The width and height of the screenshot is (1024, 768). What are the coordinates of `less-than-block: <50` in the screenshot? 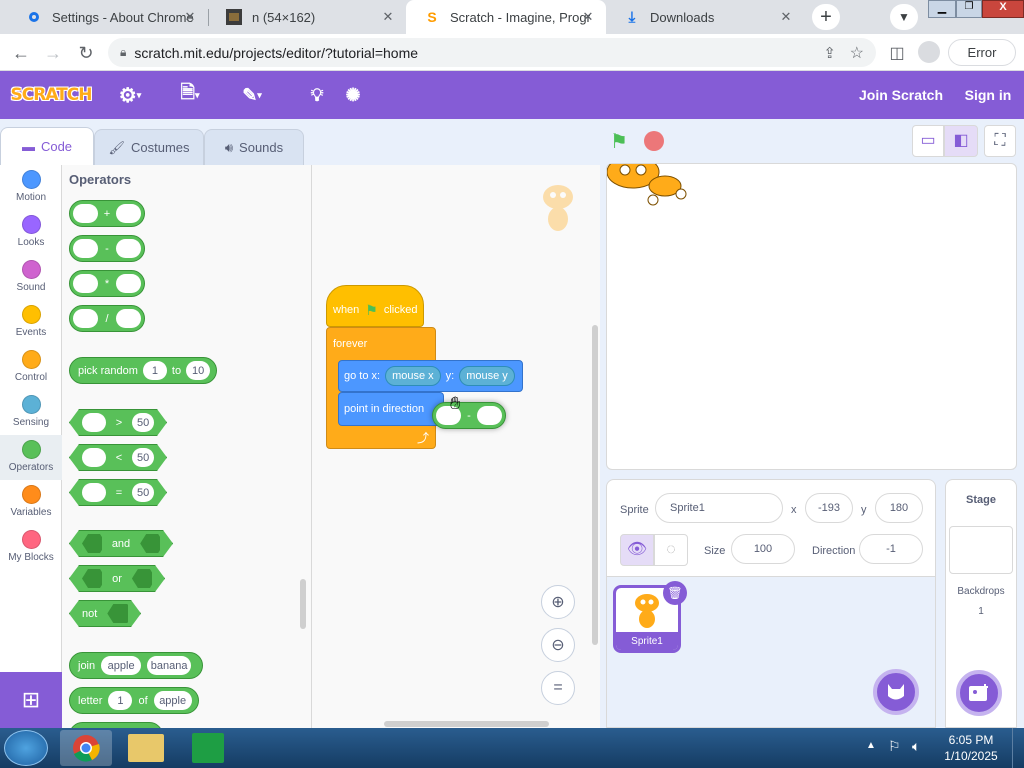 It's located at (118, 457).